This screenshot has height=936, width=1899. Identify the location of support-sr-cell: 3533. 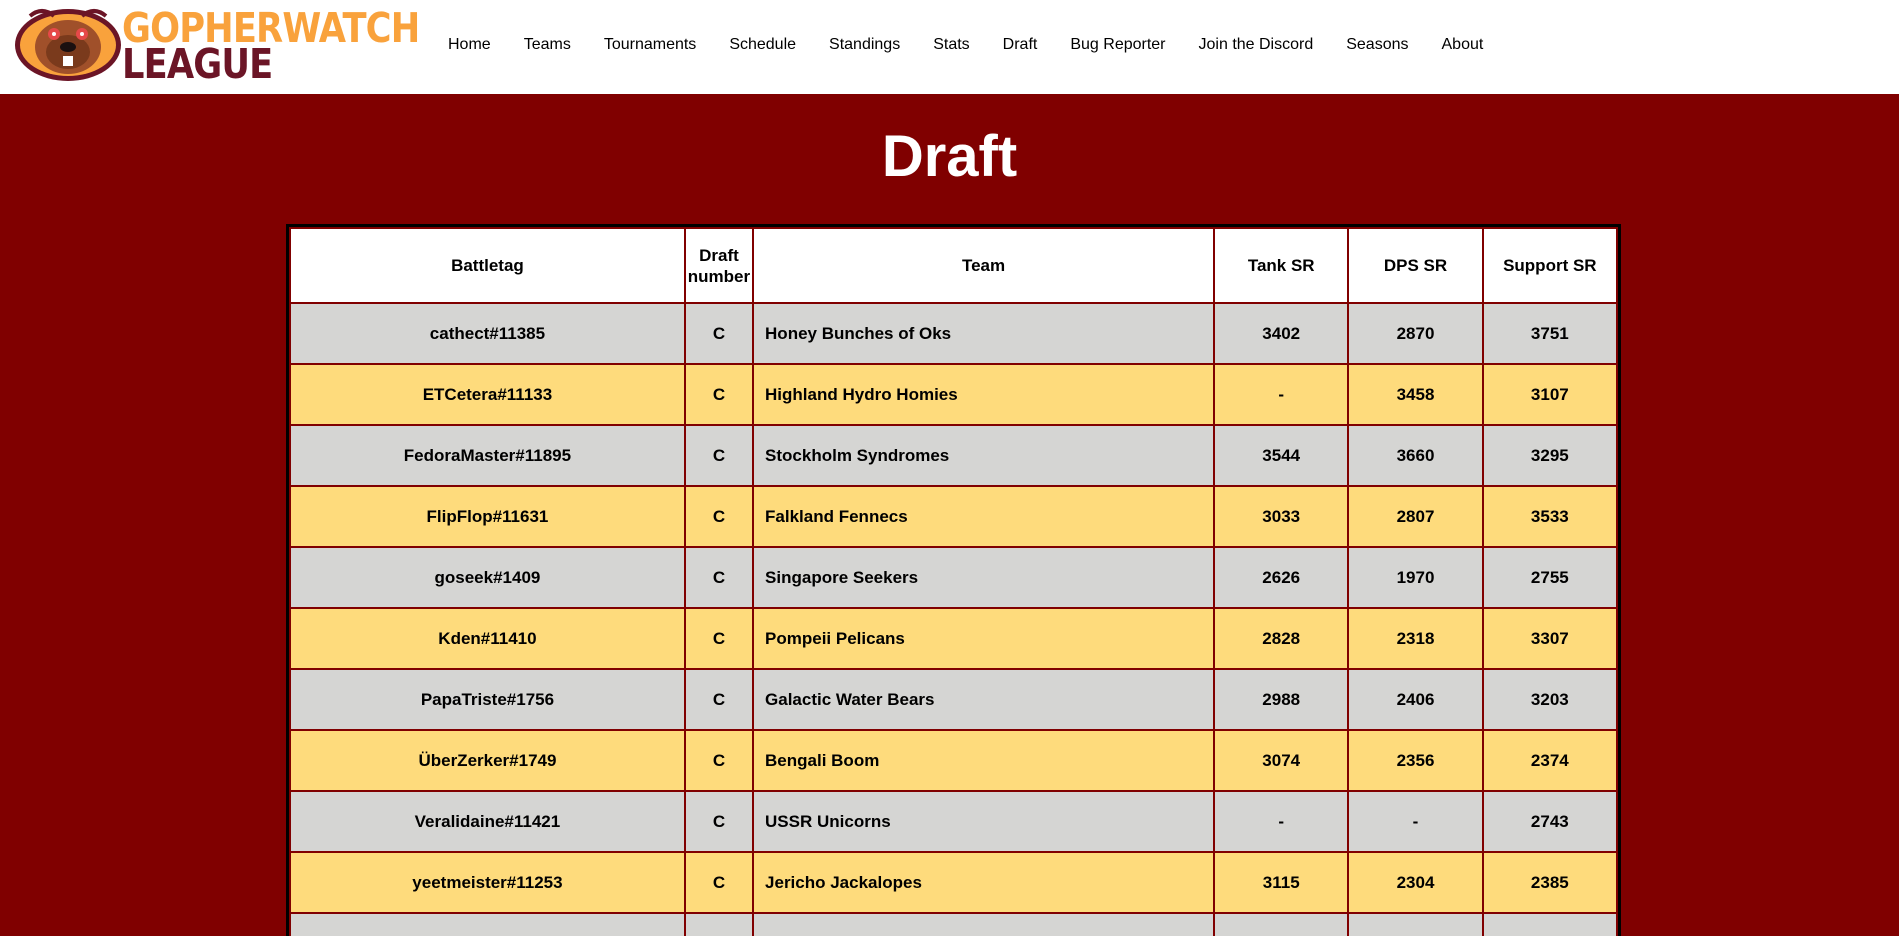
(1550, 516).